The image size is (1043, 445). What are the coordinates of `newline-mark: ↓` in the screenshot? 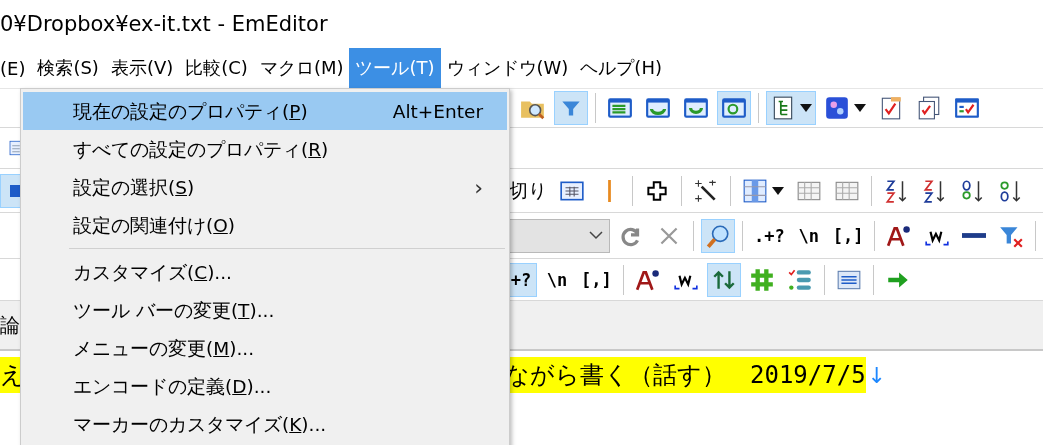 It's located at (877, 375).